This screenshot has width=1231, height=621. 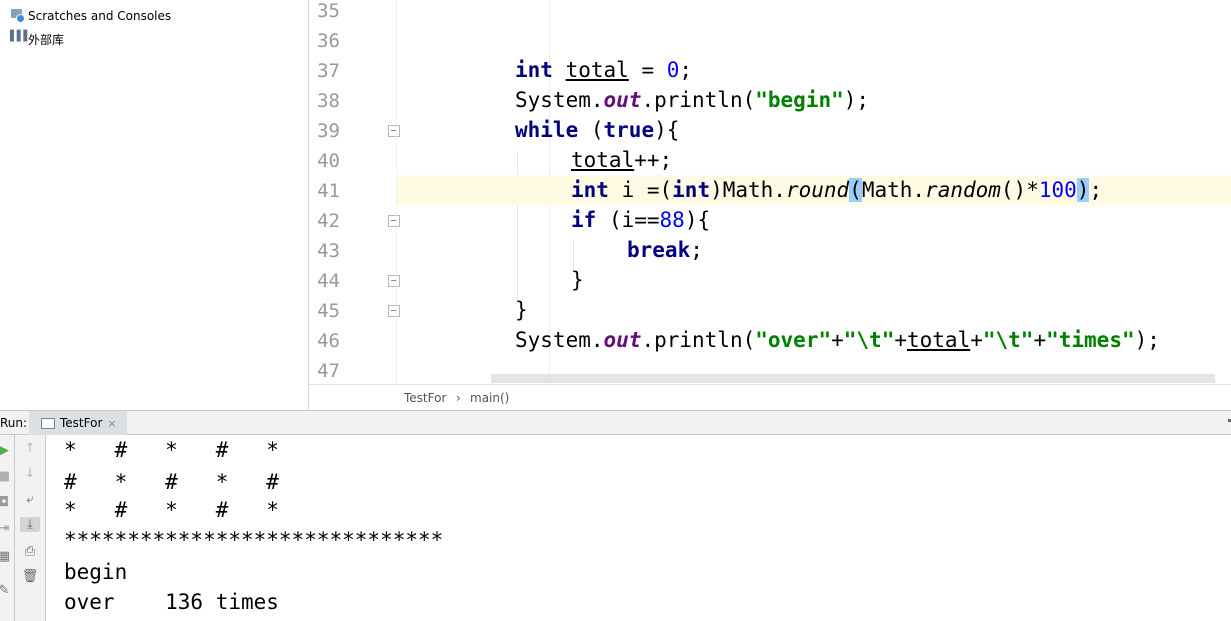 I want to click on string-literal: "\t", so click(x=869, y=340).